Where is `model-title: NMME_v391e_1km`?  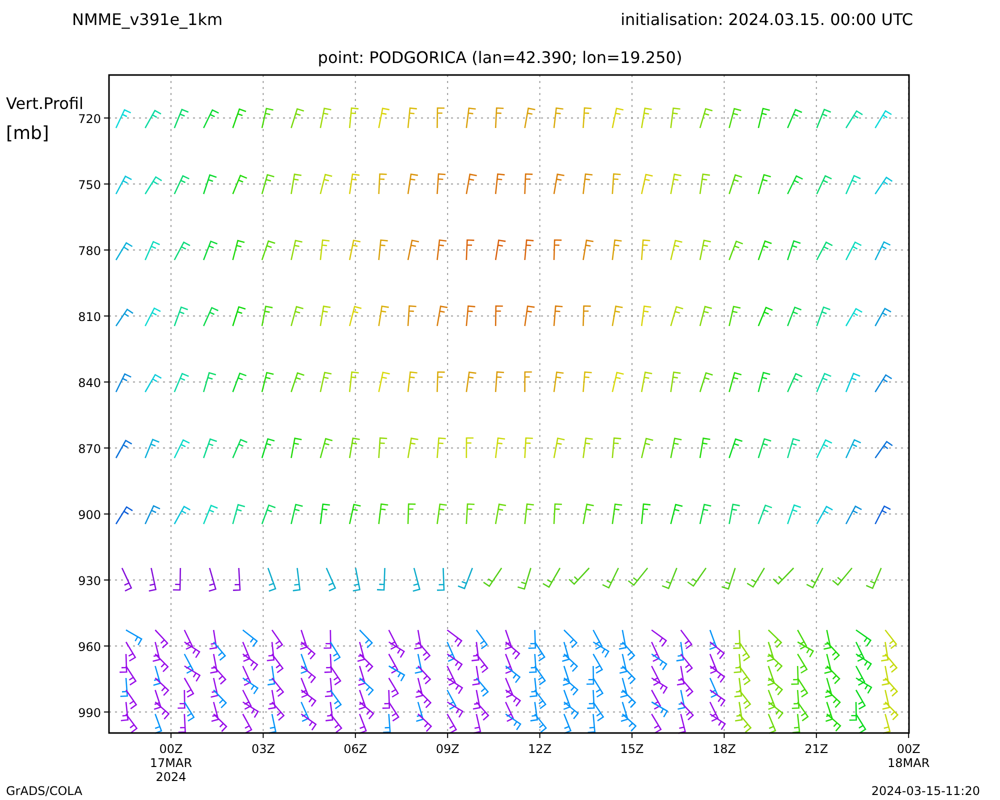 model-title: NMME_v391e_1km is located at coordinates (147, 19).